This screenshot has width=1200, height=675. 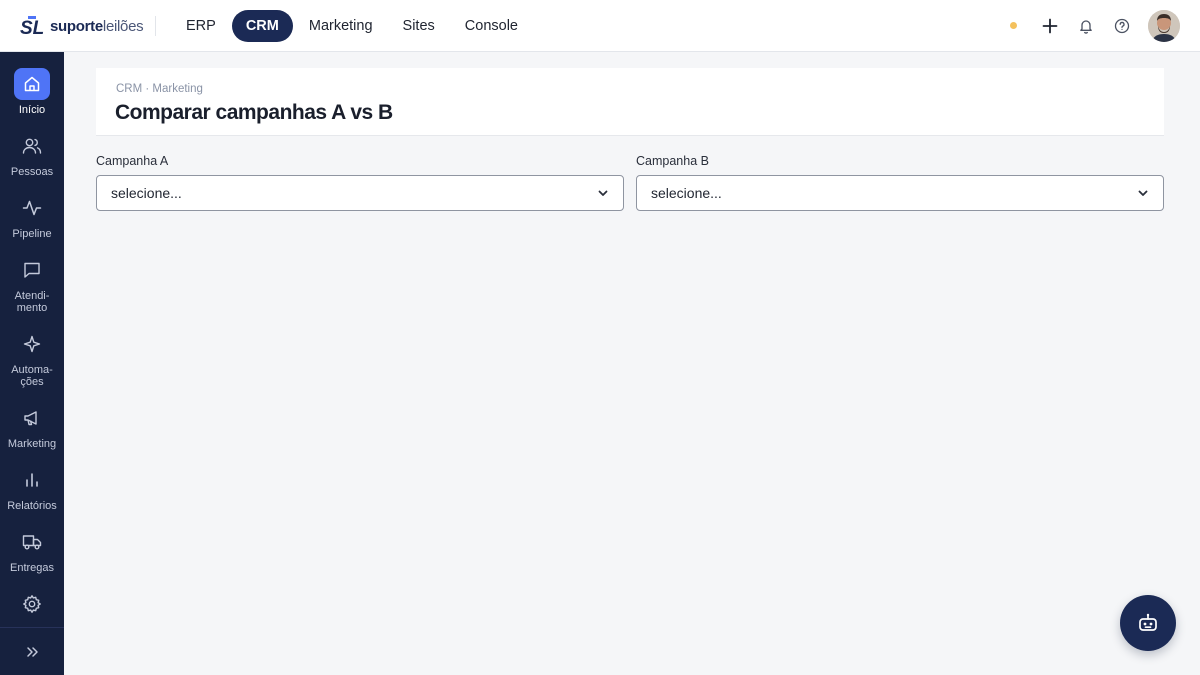 What do you see at coordinates (32, 270) in the screenshot?
I see `message-icon` at bounding box center [32, 270].